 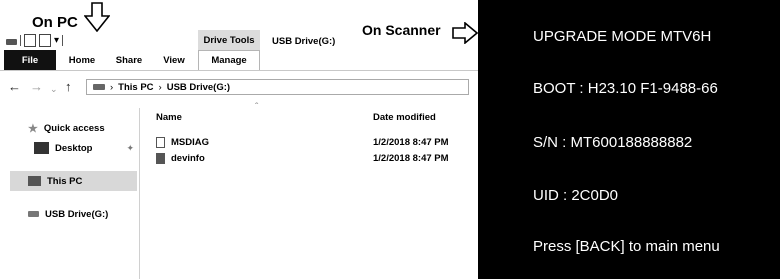 What do you see at coordinates (257, 107) in the screenshot?
I see `sort-caret-icon: ˆ` at bounding box center [257, 107].